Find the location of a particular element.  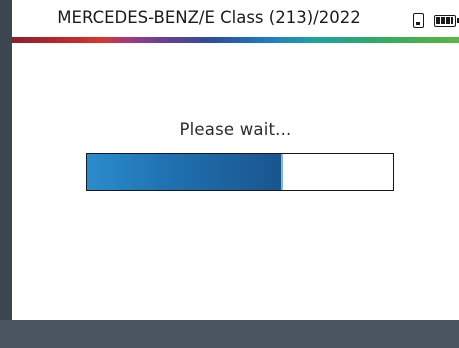

battery-icon is located at coordinates (446, 21).